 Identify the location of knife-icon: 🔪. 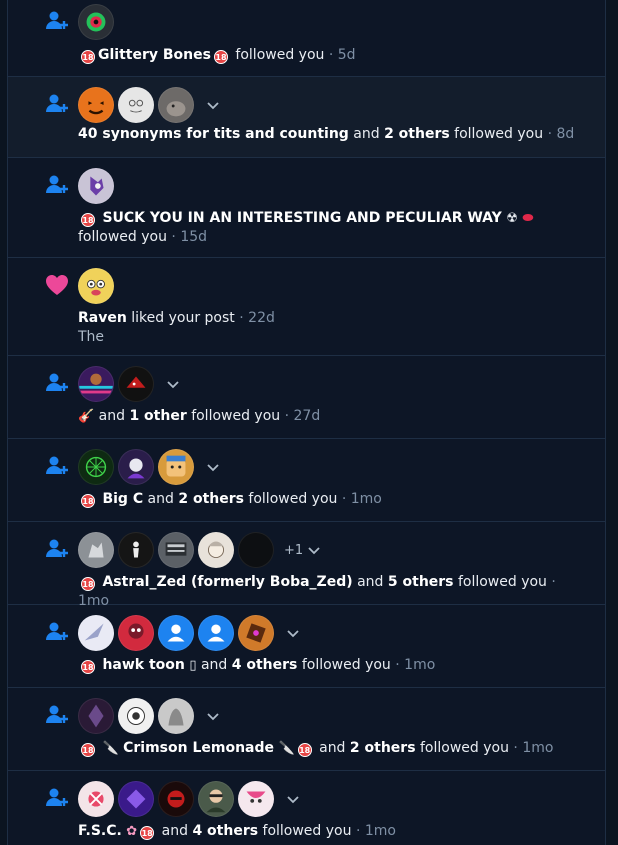
(286, 748).